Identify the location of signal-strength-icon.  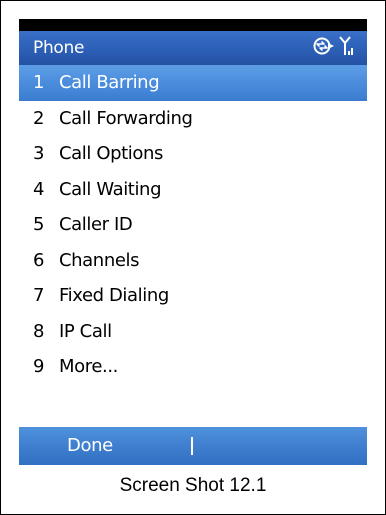
(347, 48).